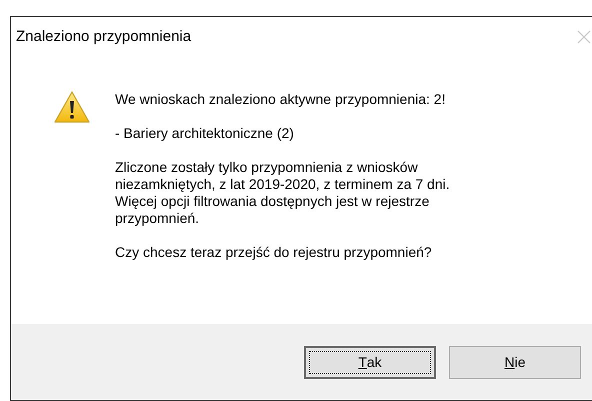 This screenshot has height=401, width=592. What do you see at coordinates (370, 362) in the screenshot?
I see `dialog-button: Tak` at bounding box center [370, 362].